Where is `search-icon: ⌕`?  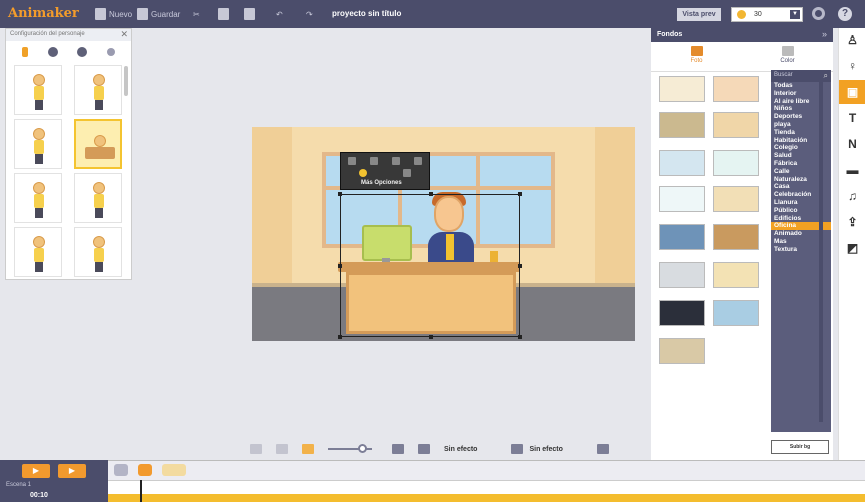
search-icon: ⌕ is located at coordinates (825, 75).